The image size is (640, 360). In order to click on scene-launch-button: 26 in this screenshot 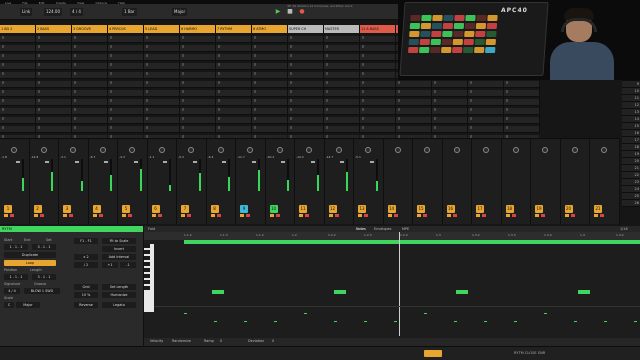, I will do `click(631, 203)`.